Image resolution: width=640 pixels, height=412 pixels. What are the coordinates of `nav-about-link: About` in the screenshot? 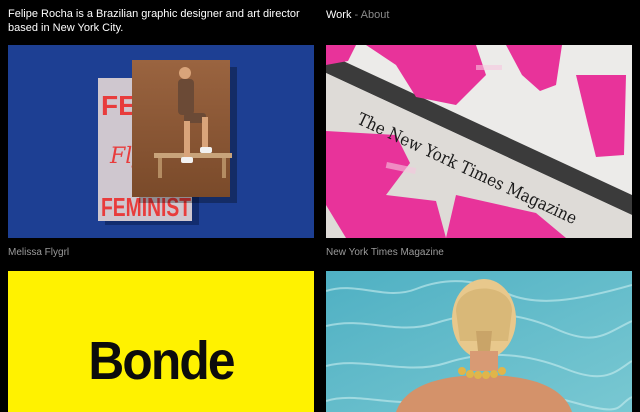 It's located at (375, 15).